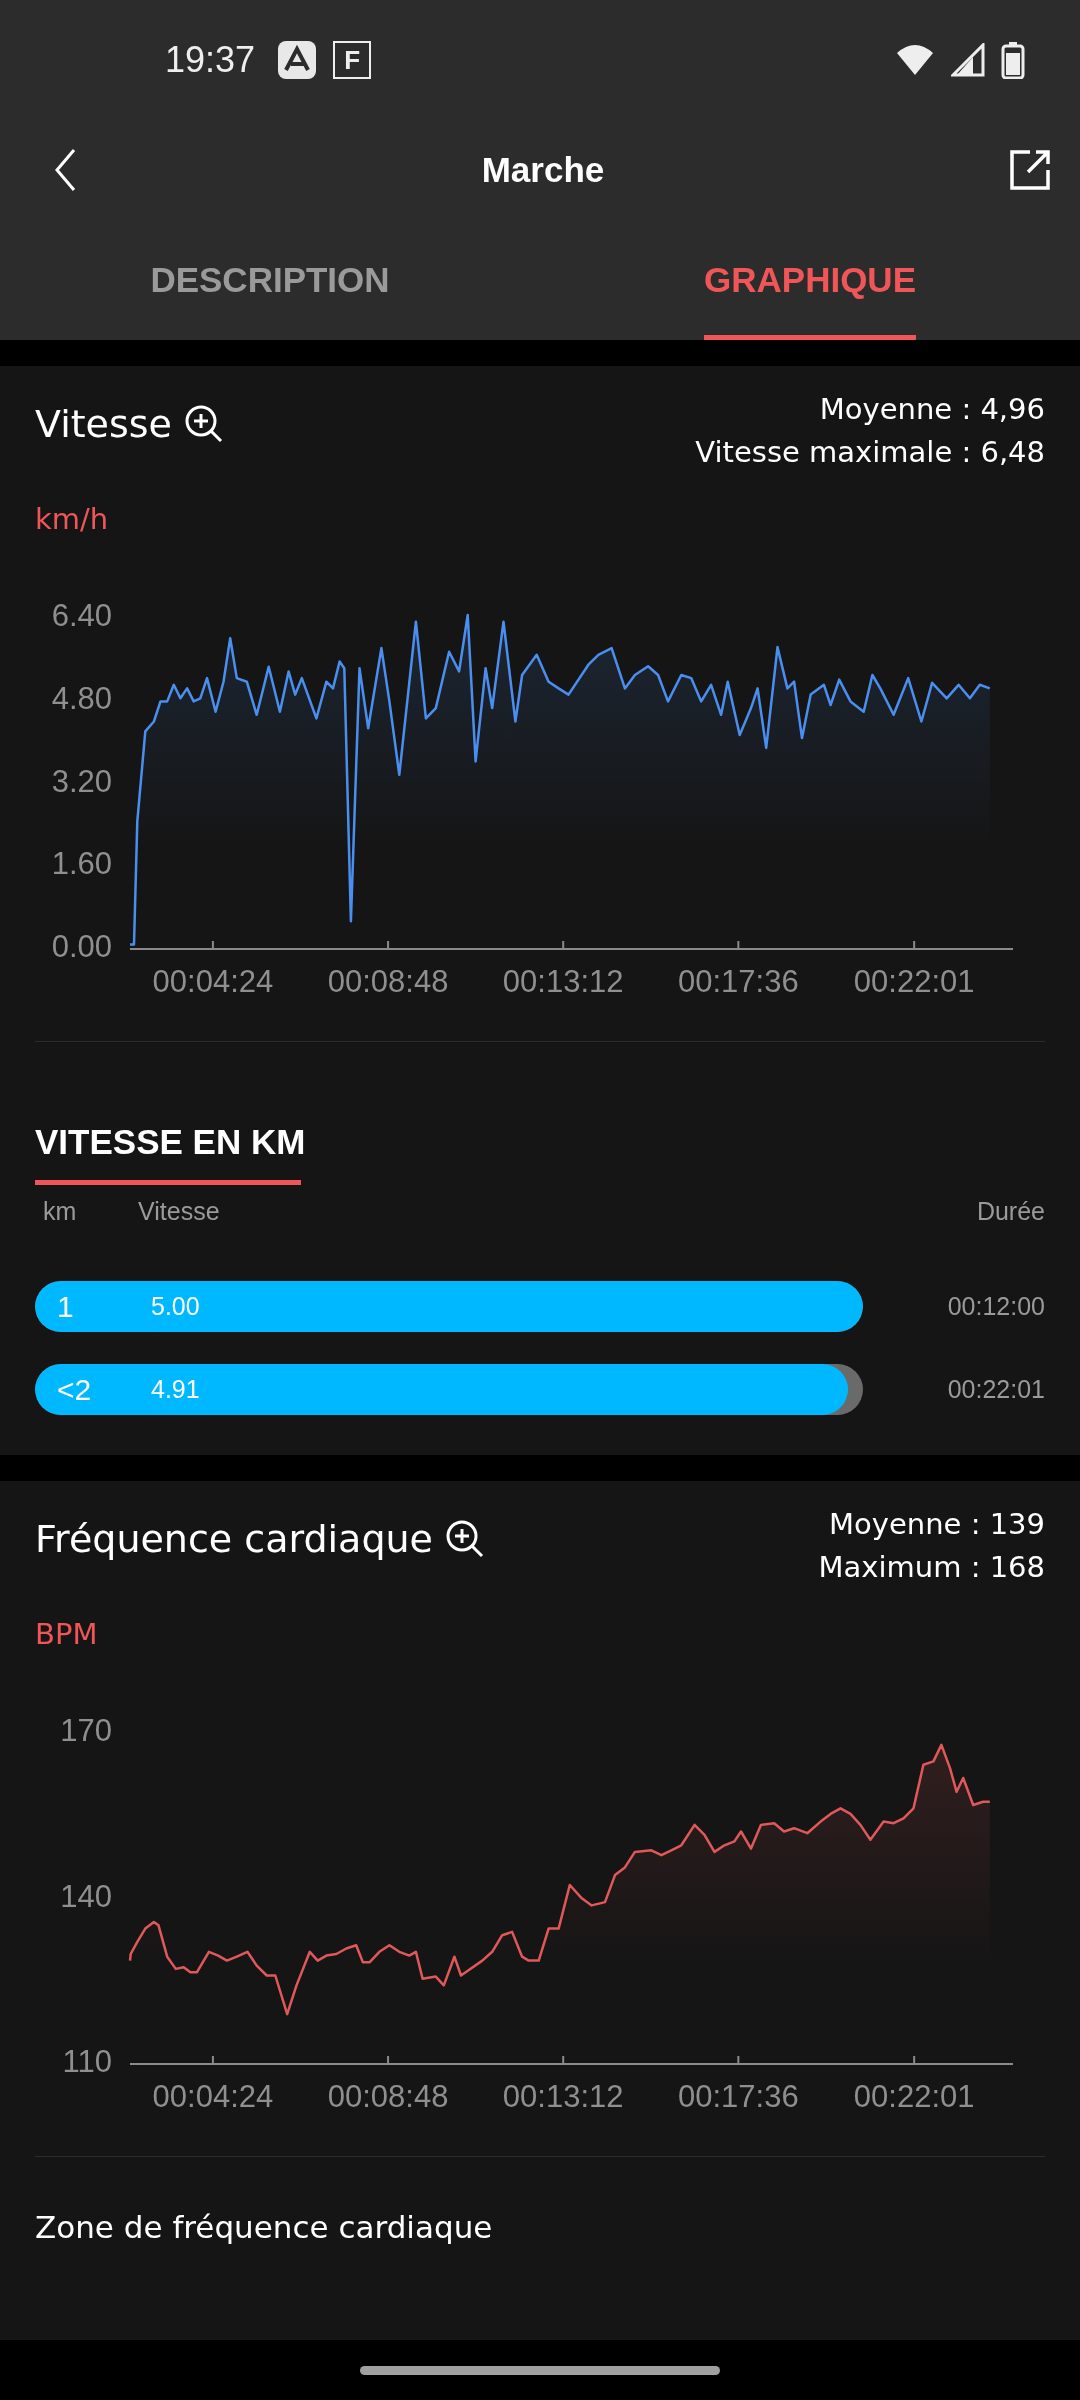 The height and width of the screenshot is (2400, 1080). Describe the element at coordinates (543, 170) in the screenshot. I see `screen-title: Marche` at that location.